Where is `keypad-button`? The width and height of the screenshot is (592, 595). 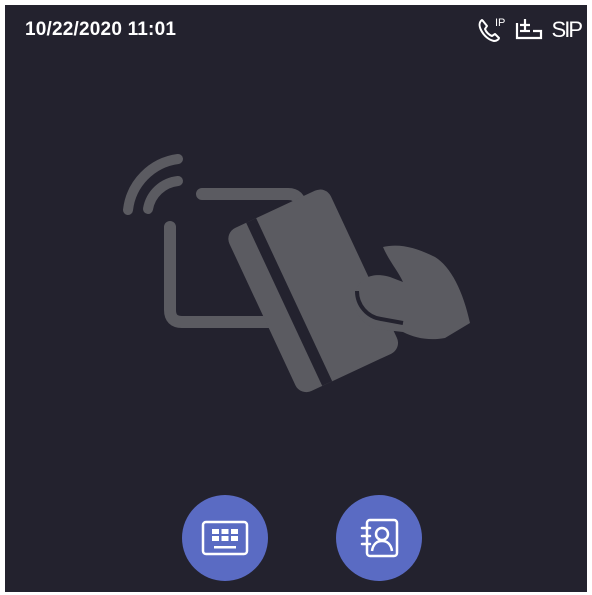
keypad-button is located at coordinates (225, 538).